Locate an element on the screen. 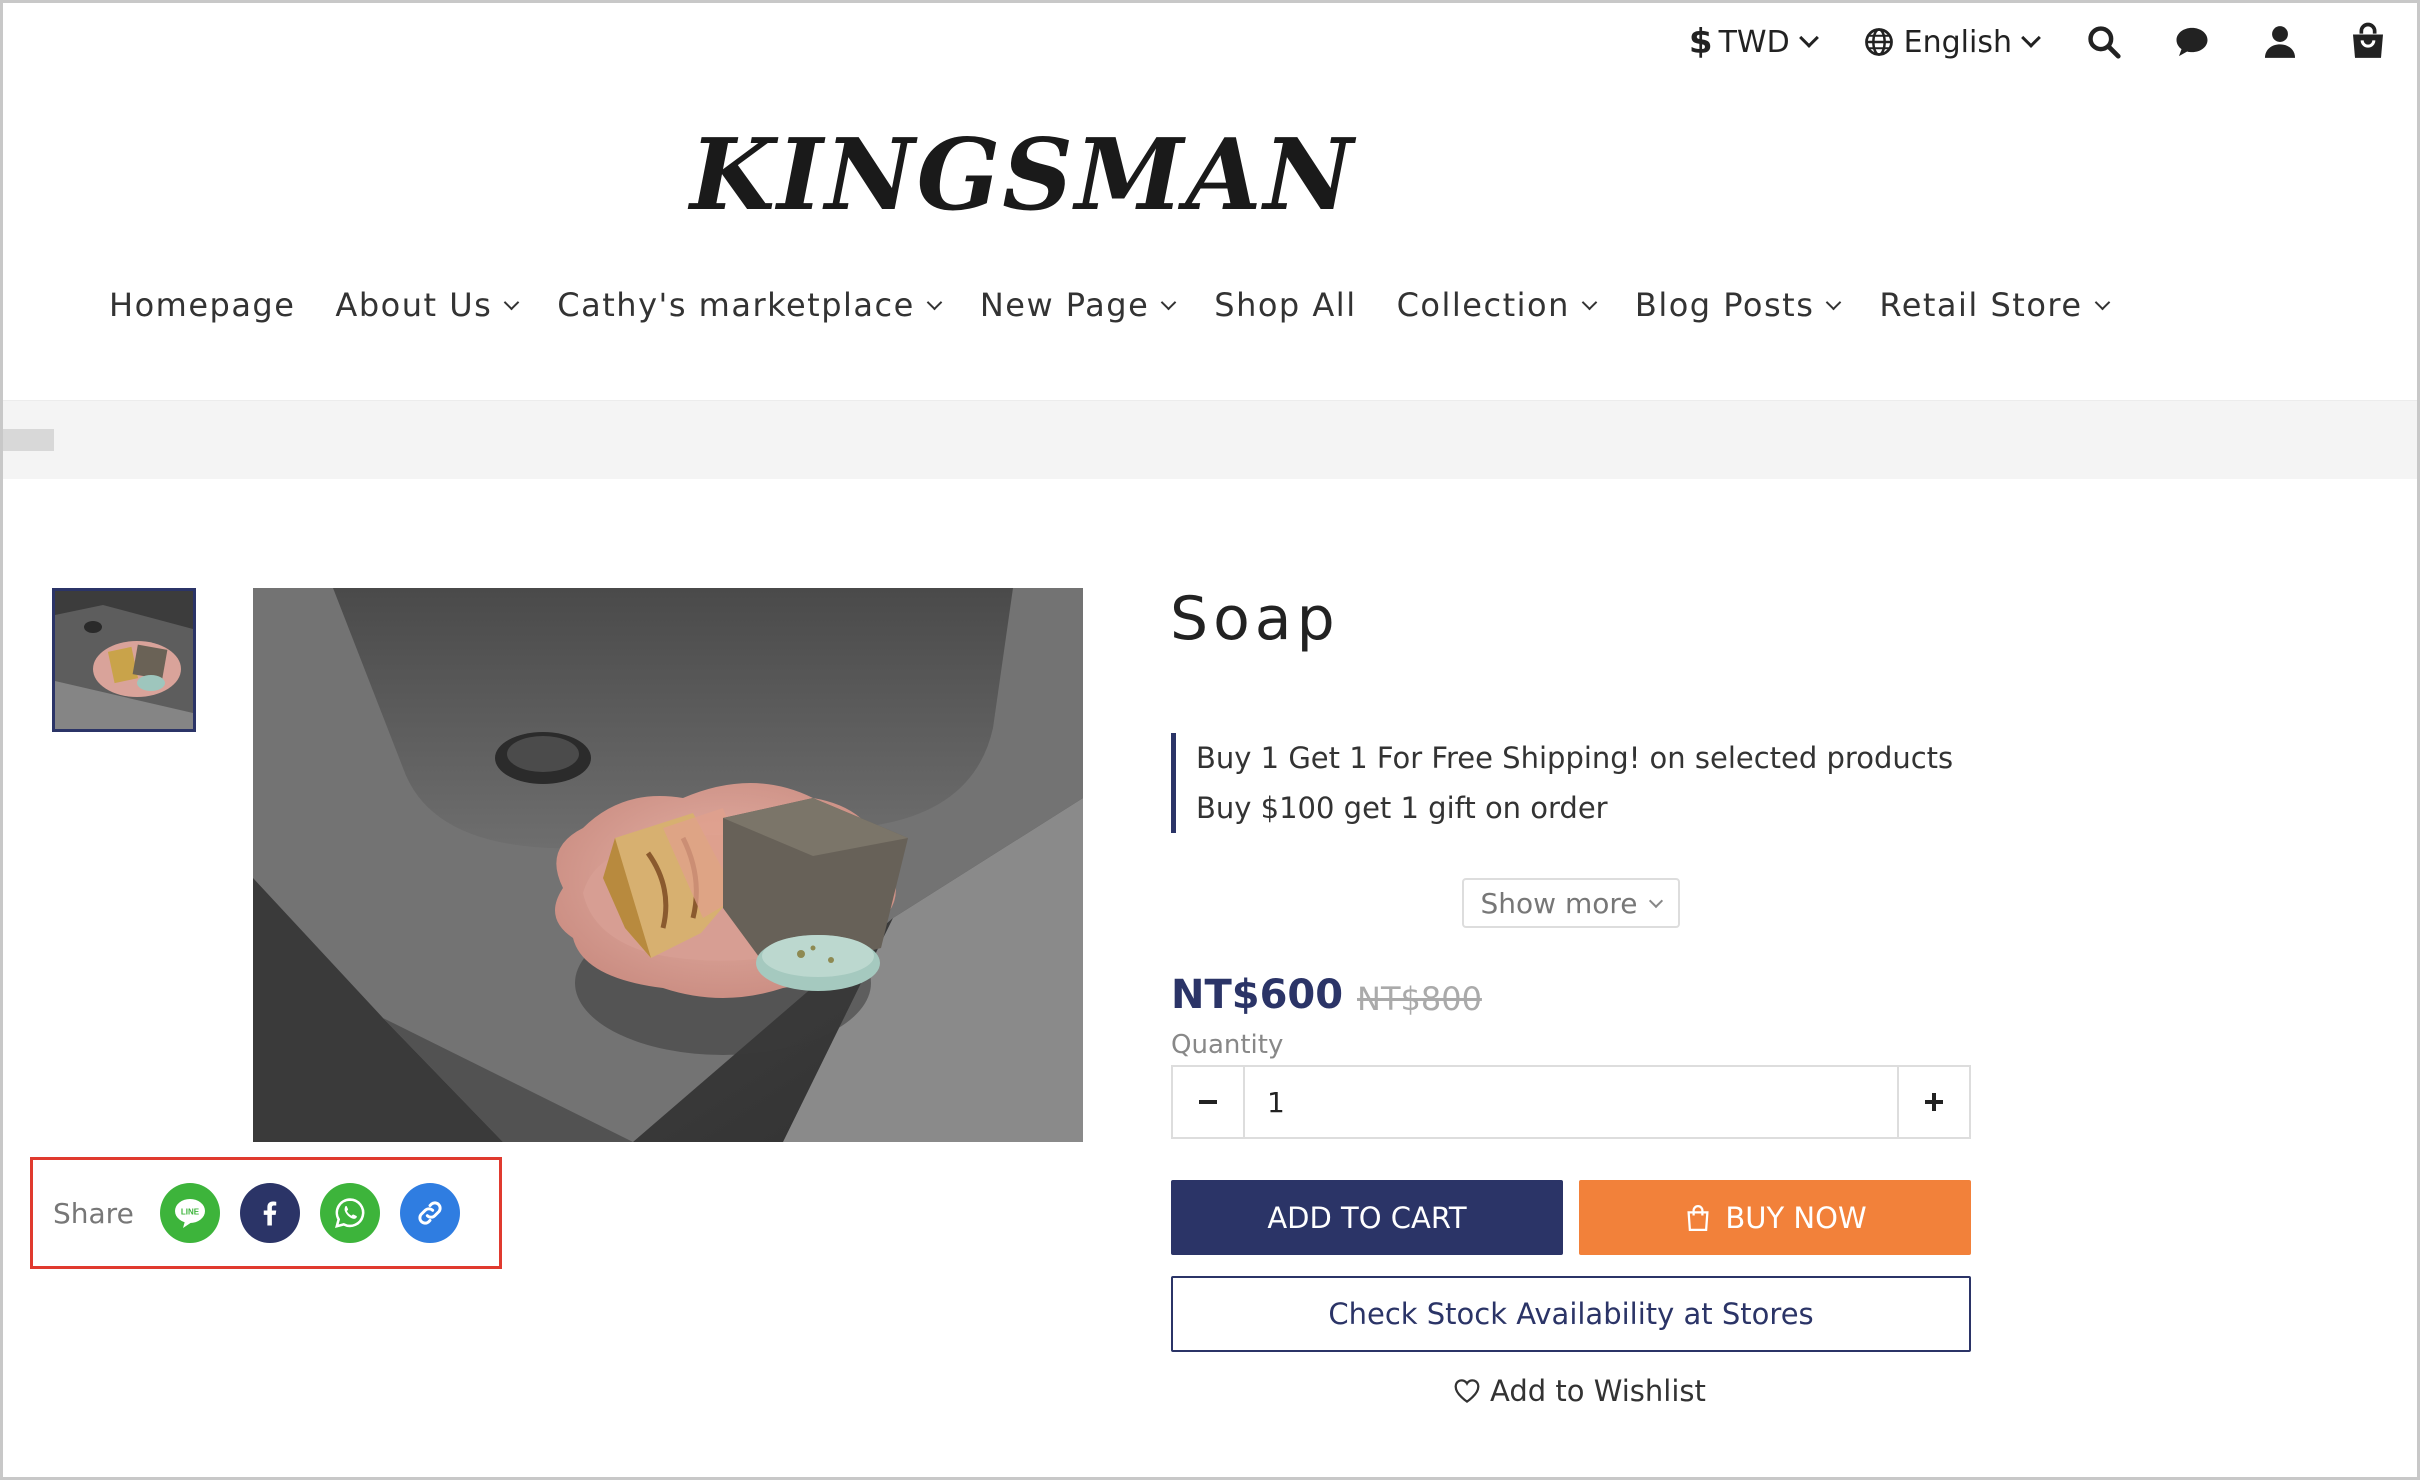 This screenshot has width=2420, height=1480. minus-icon is located at coordinates (1208, 1102).